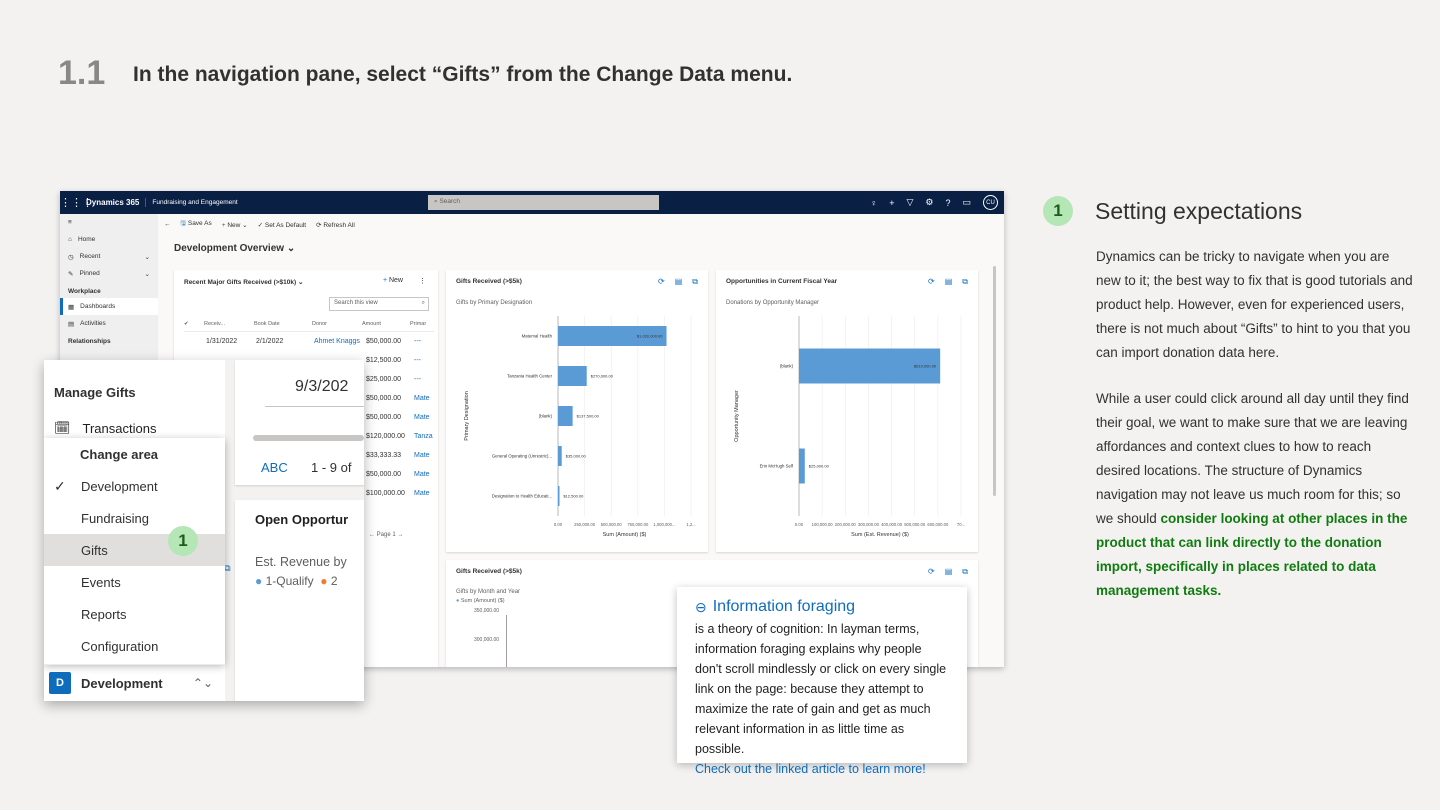  I want to click on change-area-header: Change area, so click(119, 454).